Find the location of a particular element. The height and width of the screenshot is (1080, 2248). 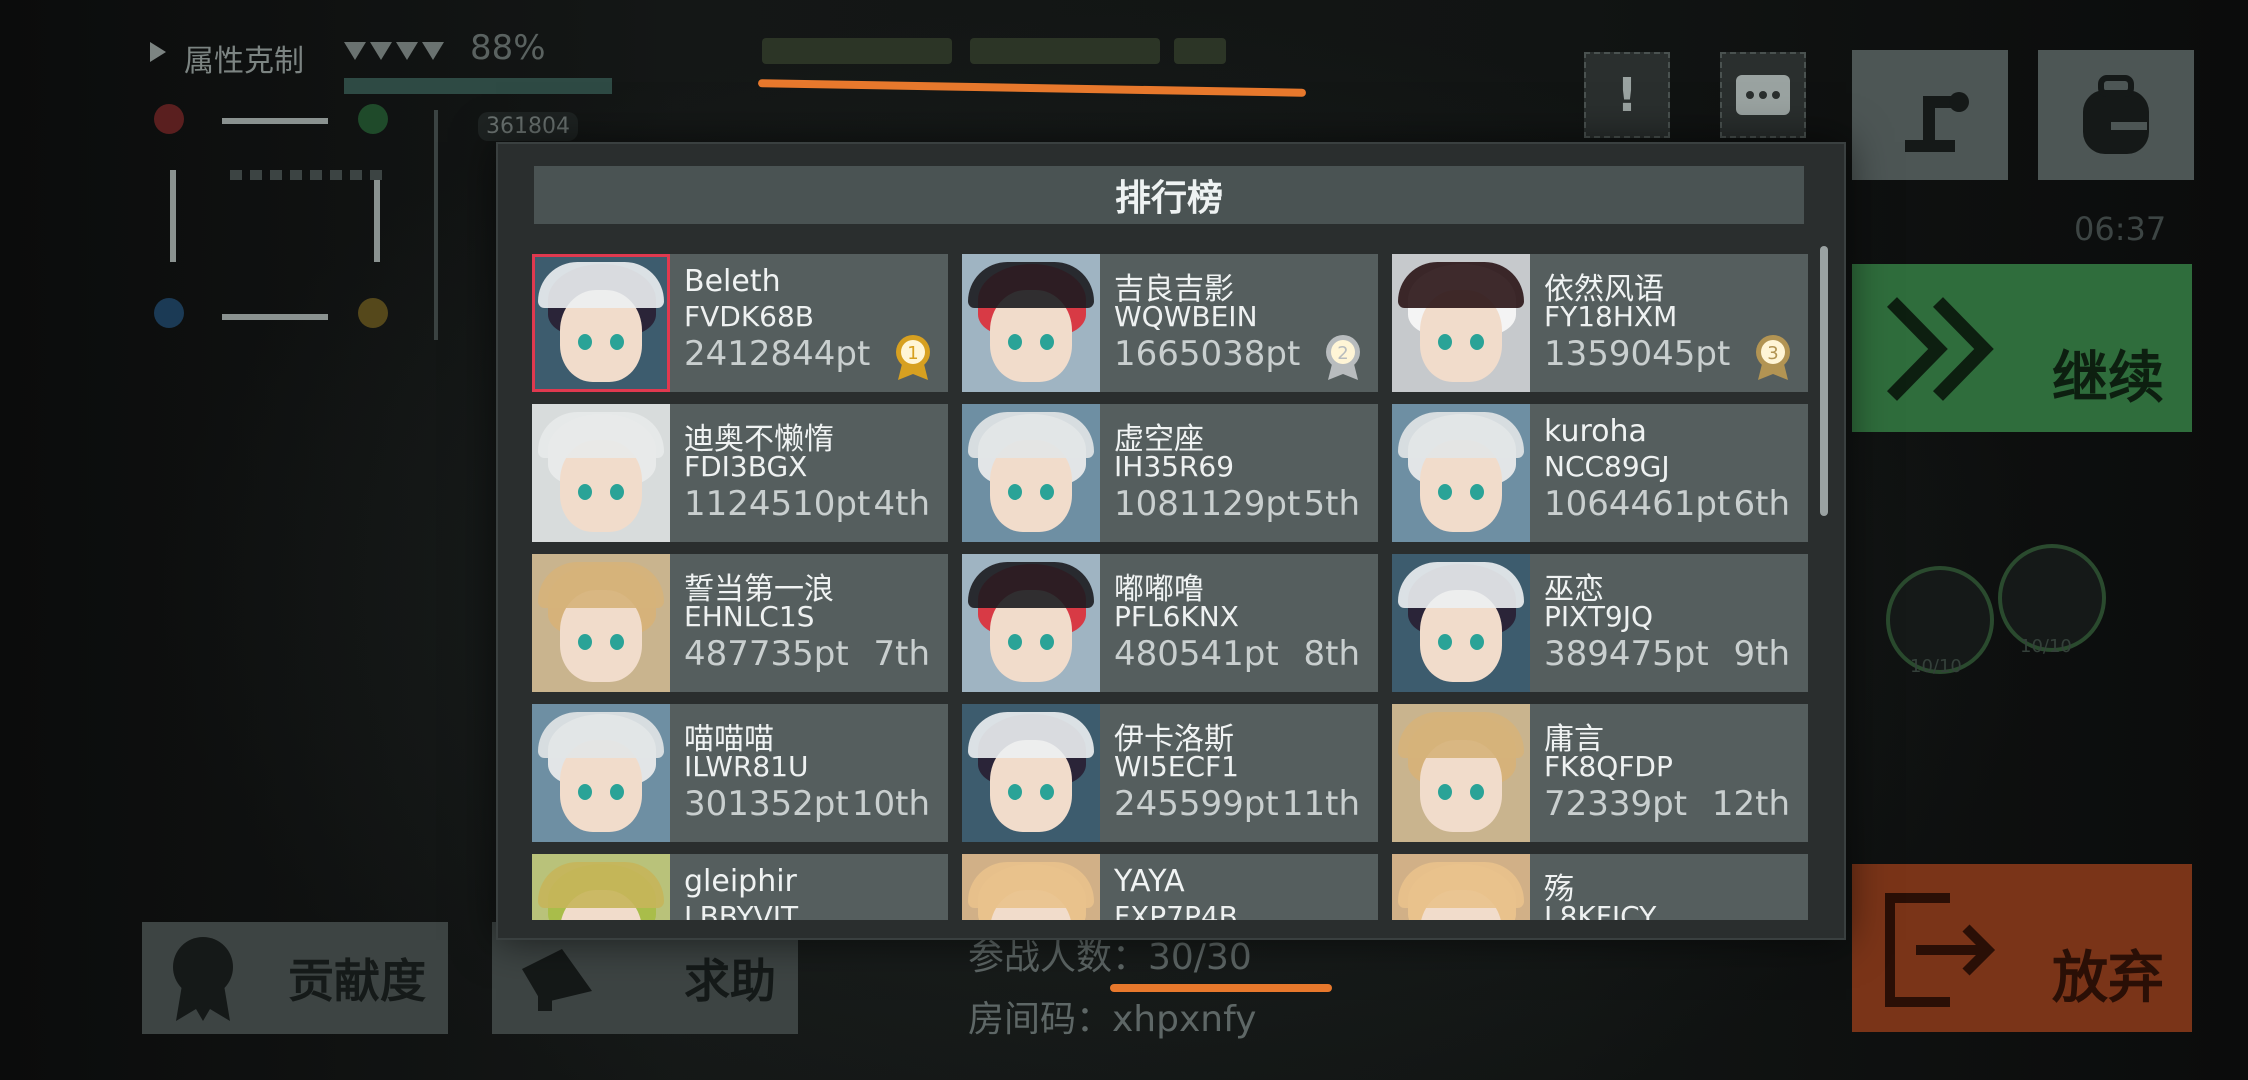

player-points: 487735pt is located at coordinates (766, 654).